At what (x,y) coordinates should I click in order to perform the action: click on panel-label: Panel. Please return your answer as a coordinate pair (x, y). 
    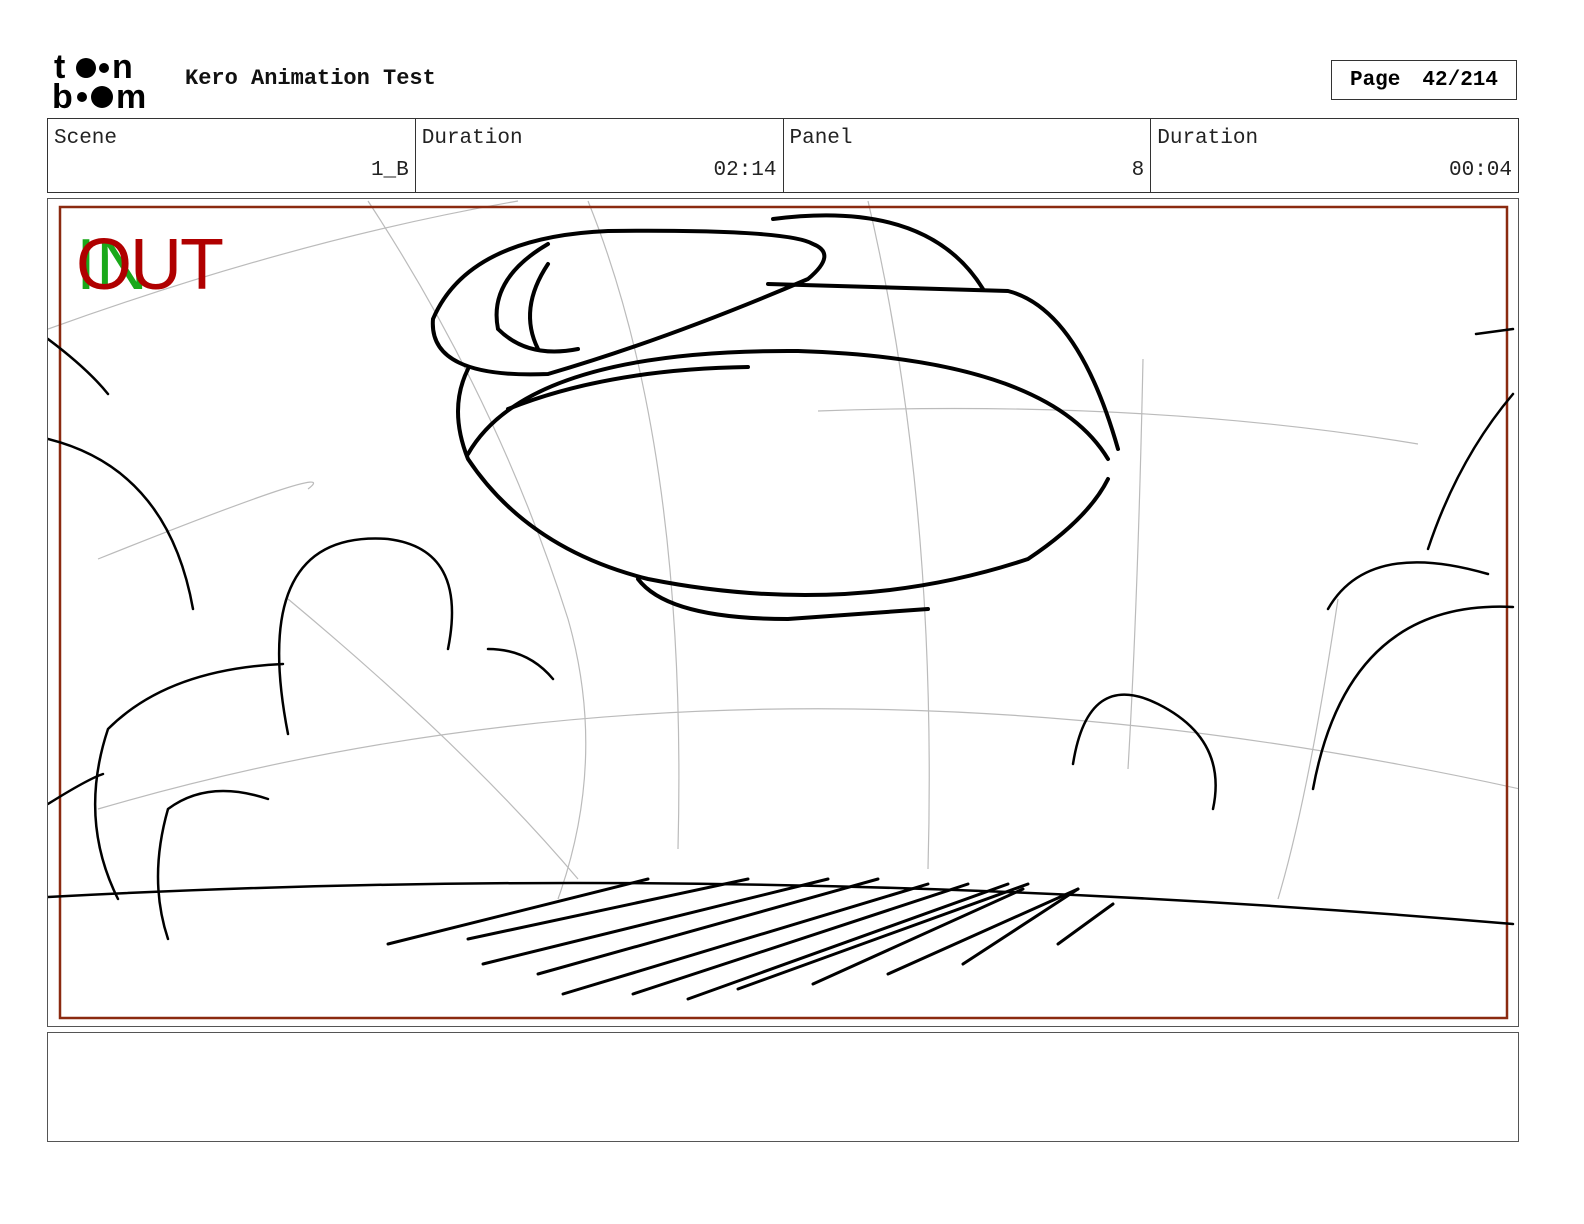
    Looking at the image, I should click on (821, 138).